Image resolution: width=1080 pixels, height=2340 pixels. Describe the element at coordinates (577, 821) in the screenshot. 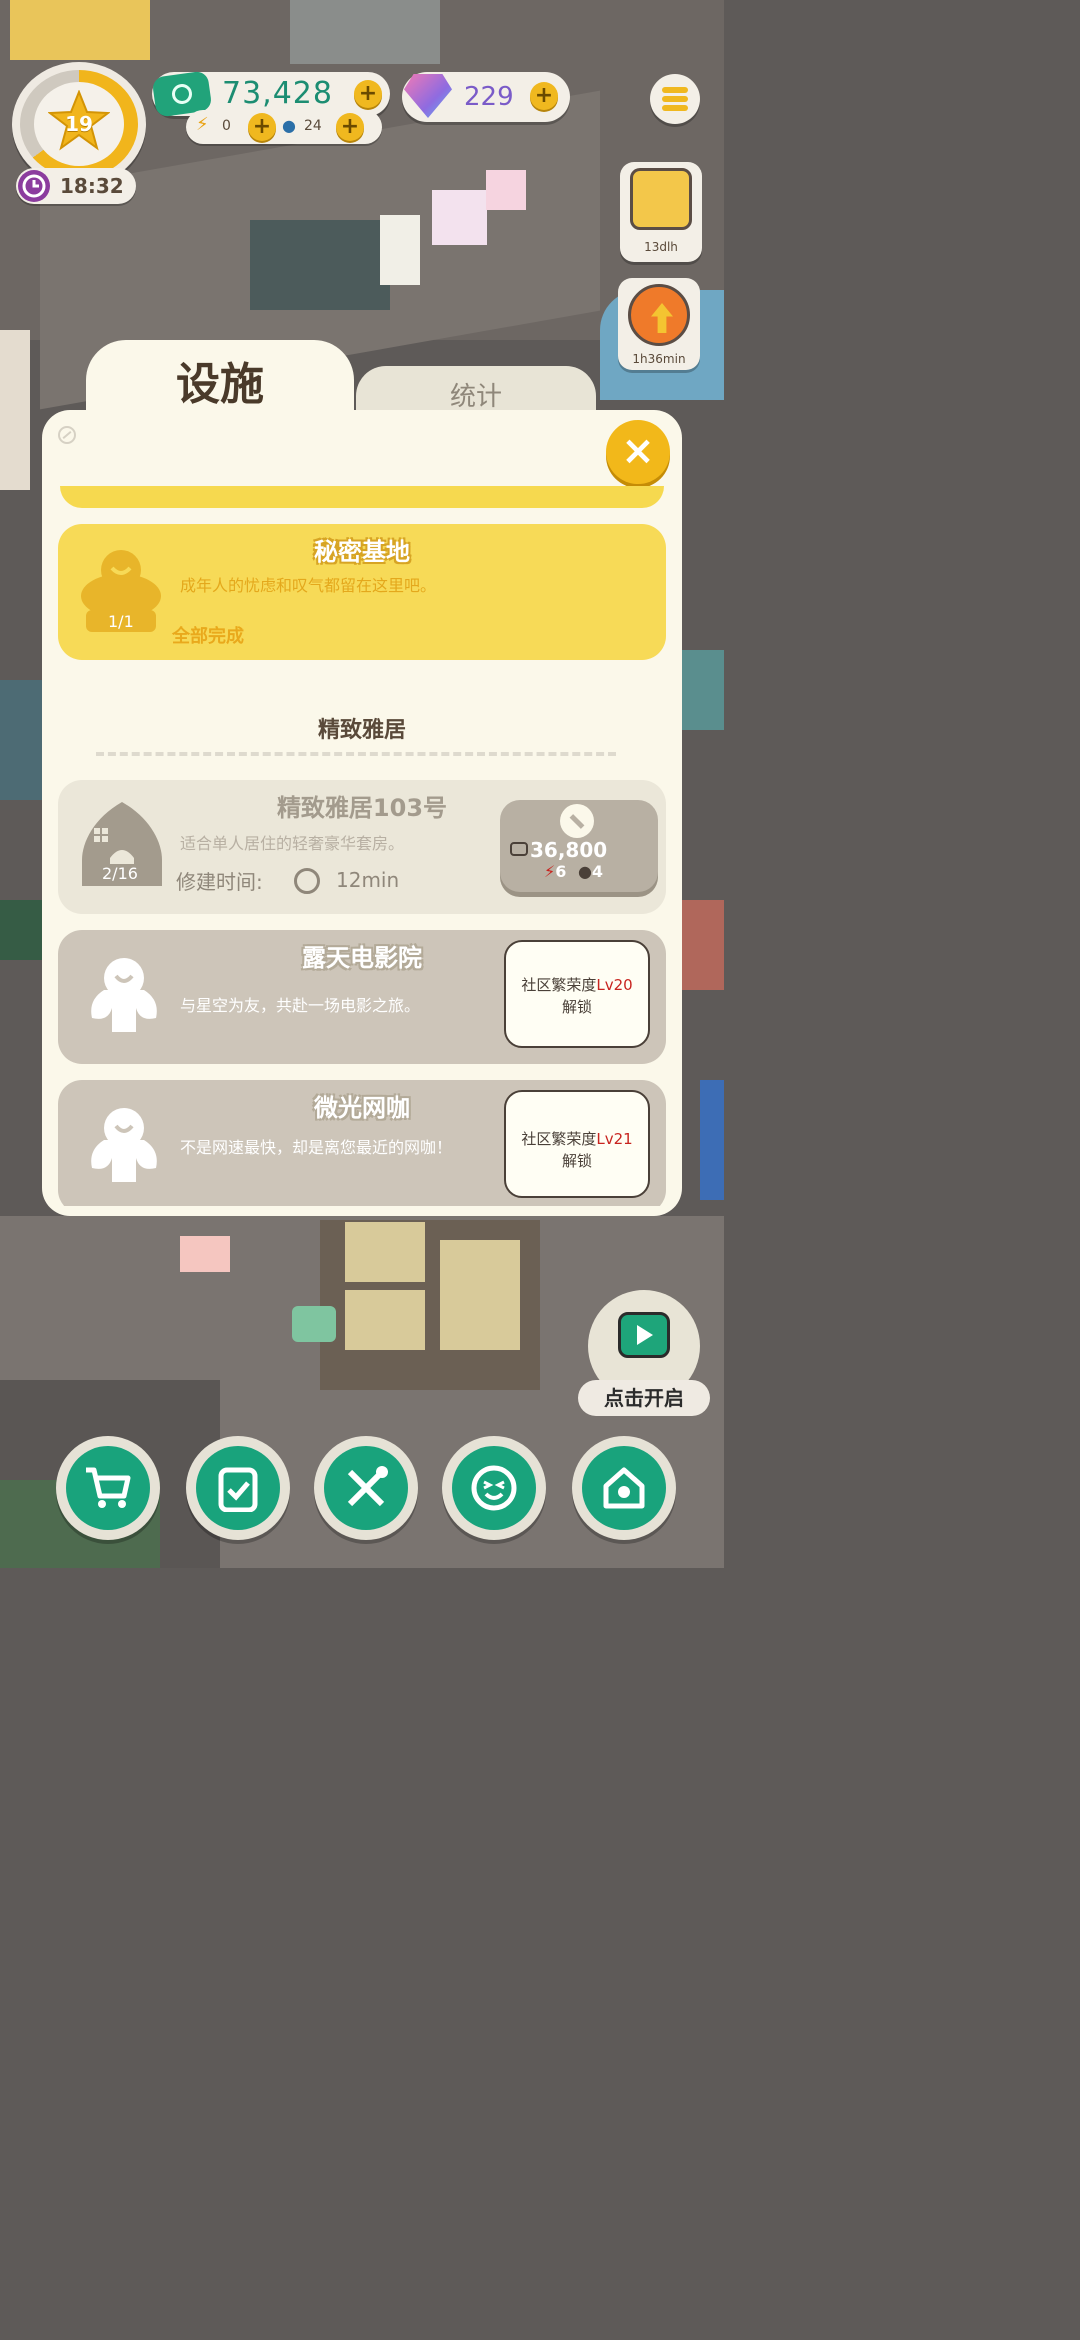

I see `hammer-icon` at that location.